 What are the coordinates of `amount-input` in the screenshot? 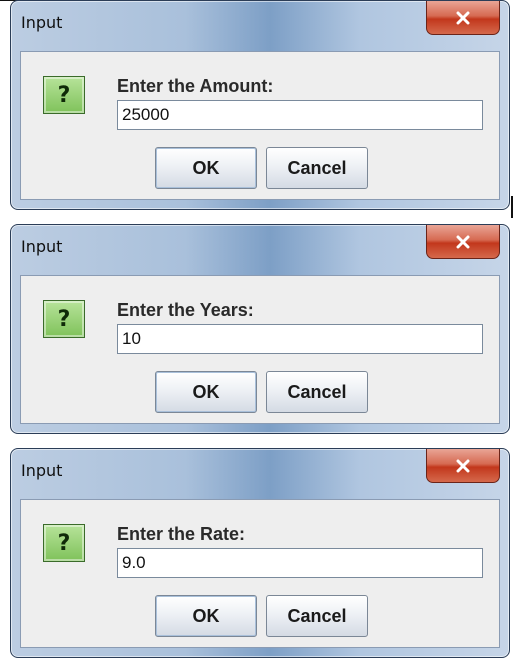 It's located at (300, 115).